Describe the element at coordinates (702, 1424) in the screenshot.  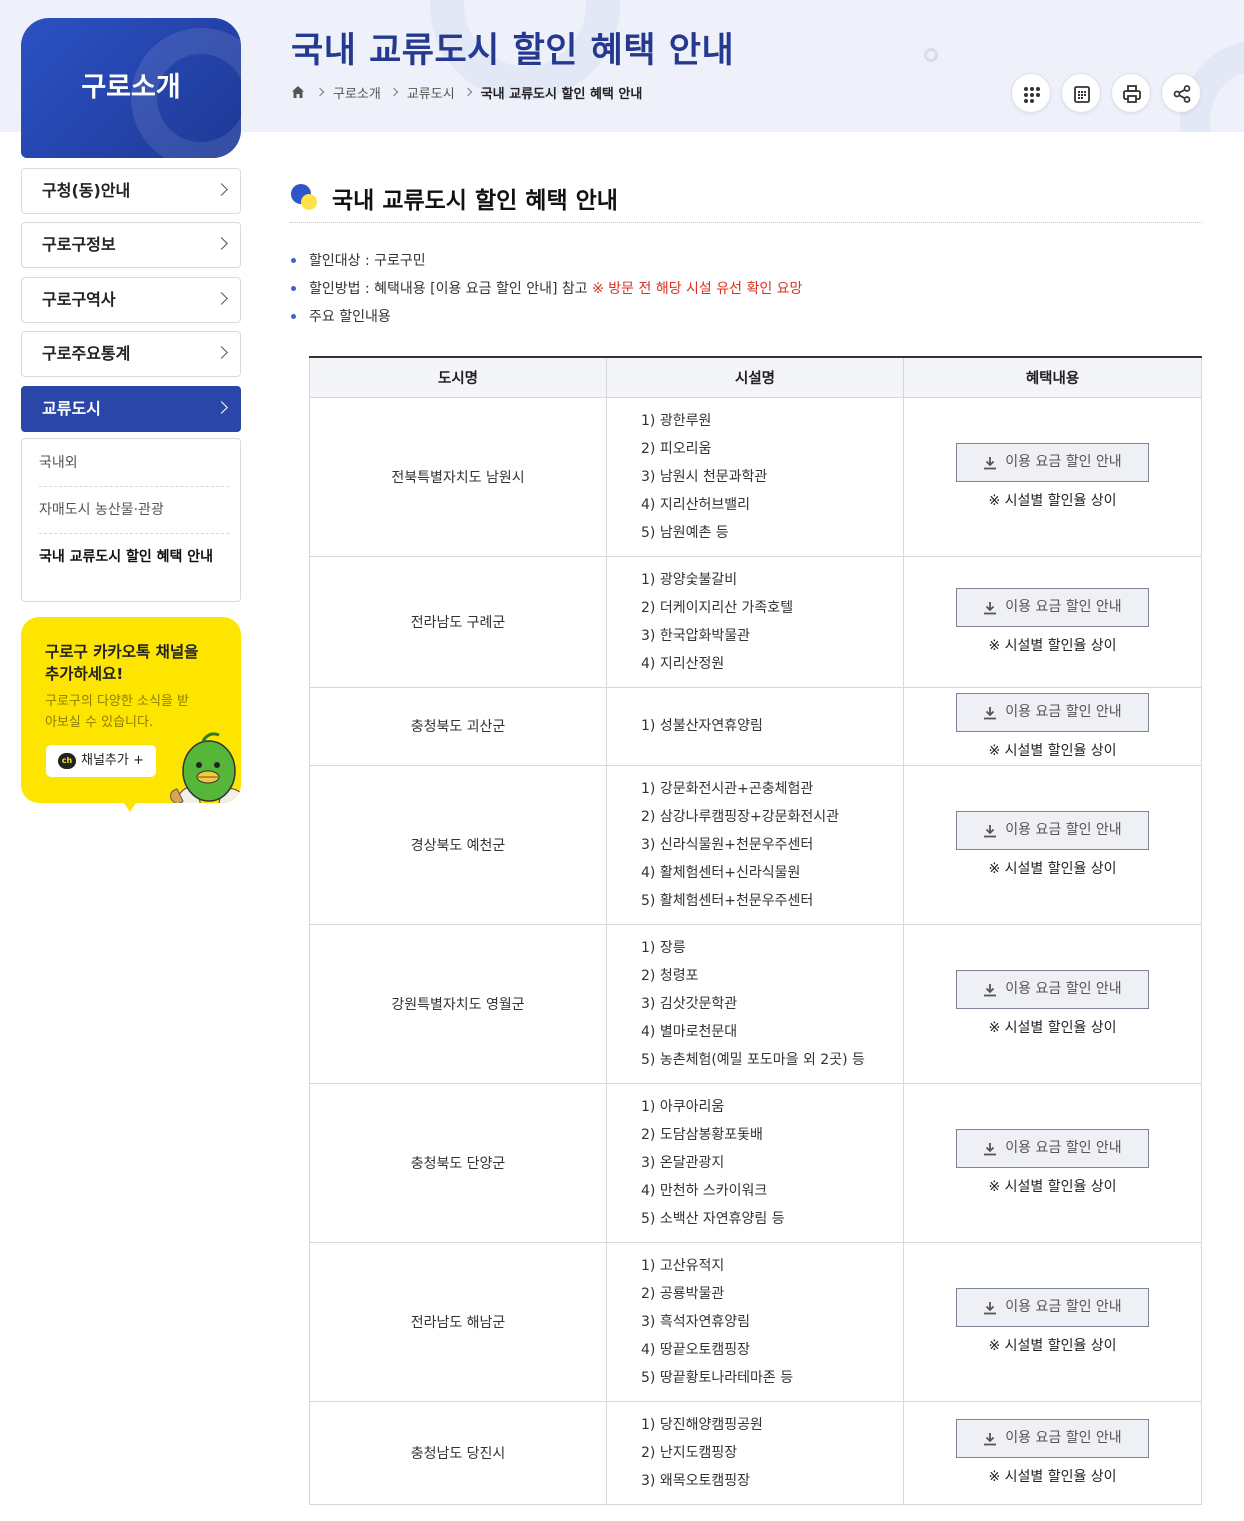
I see `facility-item: 1) 당진해양캠핑공원` at that location.